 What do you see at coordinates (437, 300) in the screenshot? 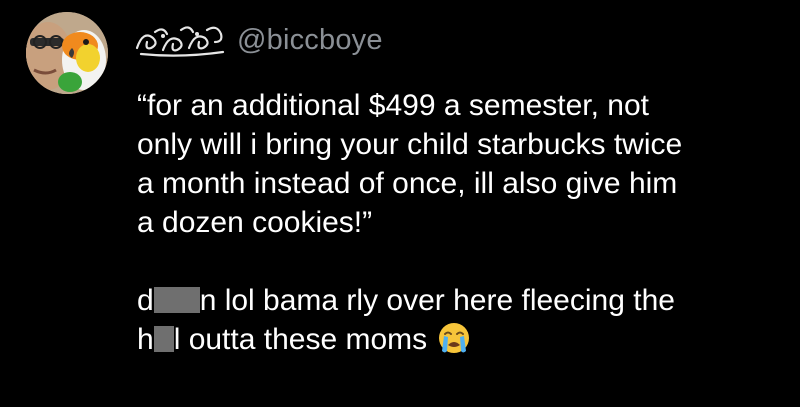
I see `comment-text: n lol bama rly over here fleecing the` at bounding box center [437, 300].